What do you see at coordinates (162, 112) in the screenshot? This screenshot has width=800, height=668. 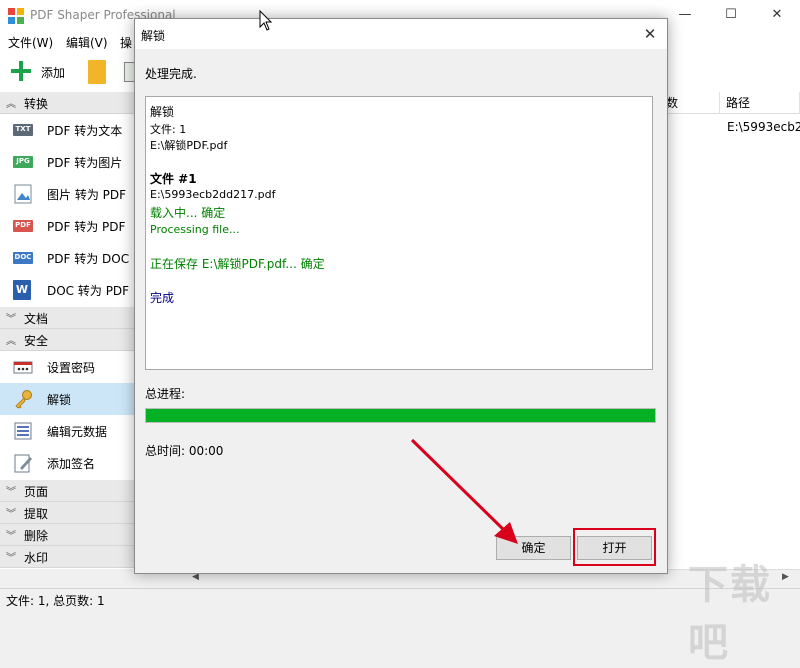 I see `log-line: 解锁` at bounding box center [162, 112].